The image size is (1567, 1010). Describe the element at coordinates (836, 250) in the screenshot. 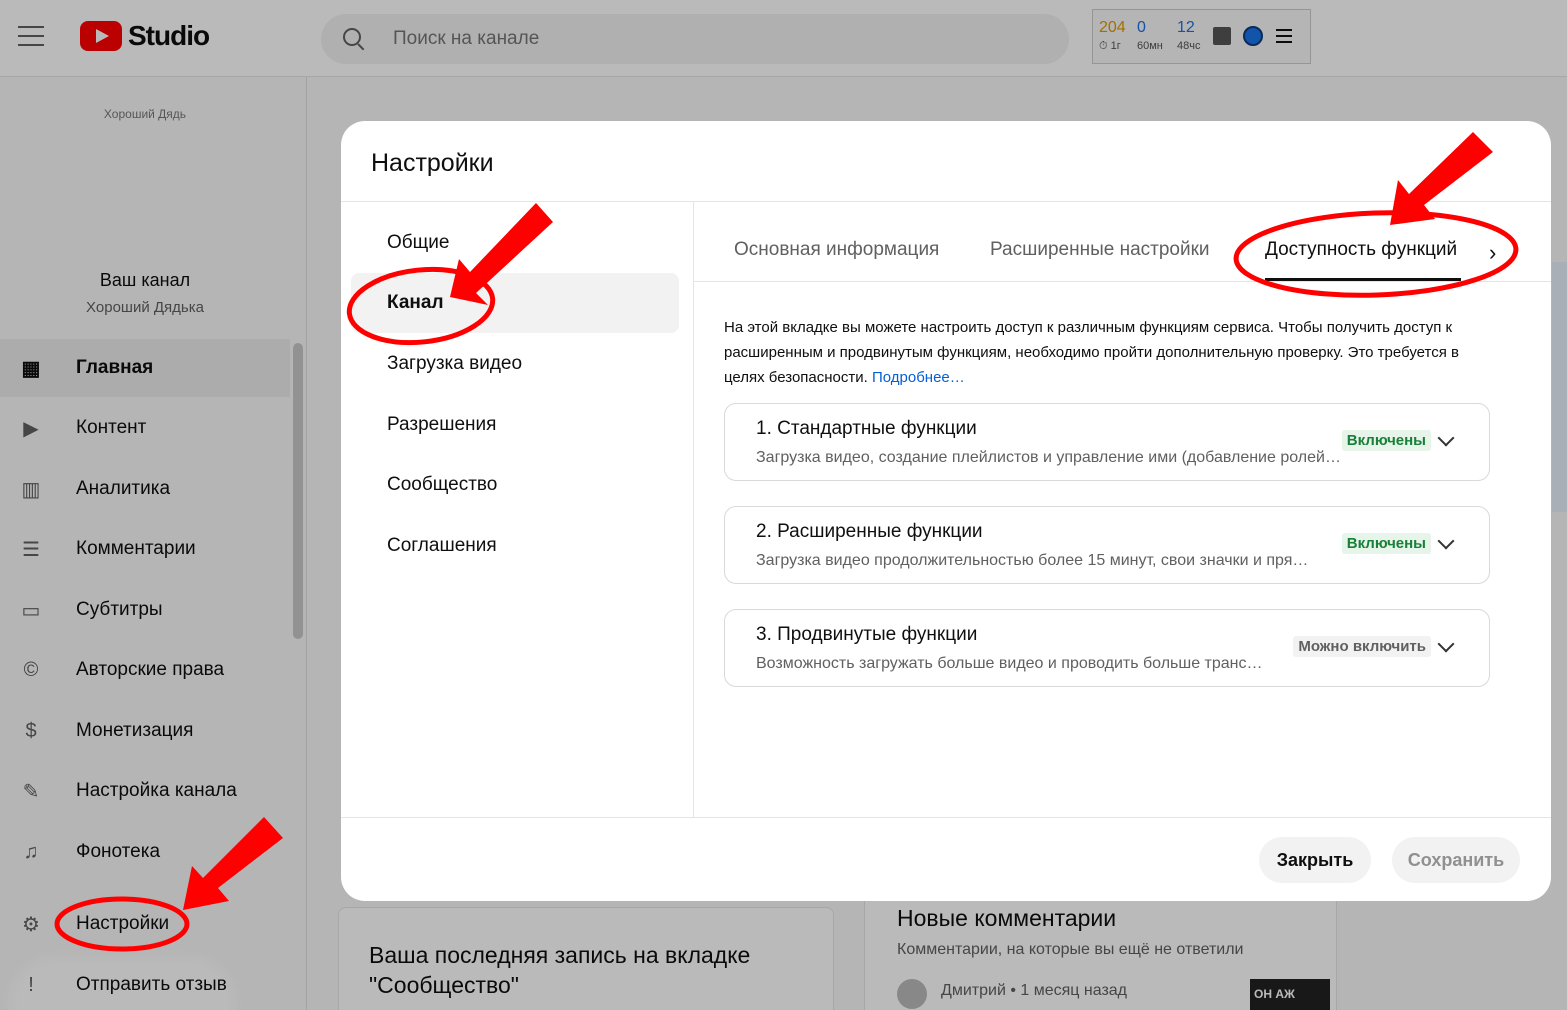

I see `tab-basic-info: Основная информация` at that location.